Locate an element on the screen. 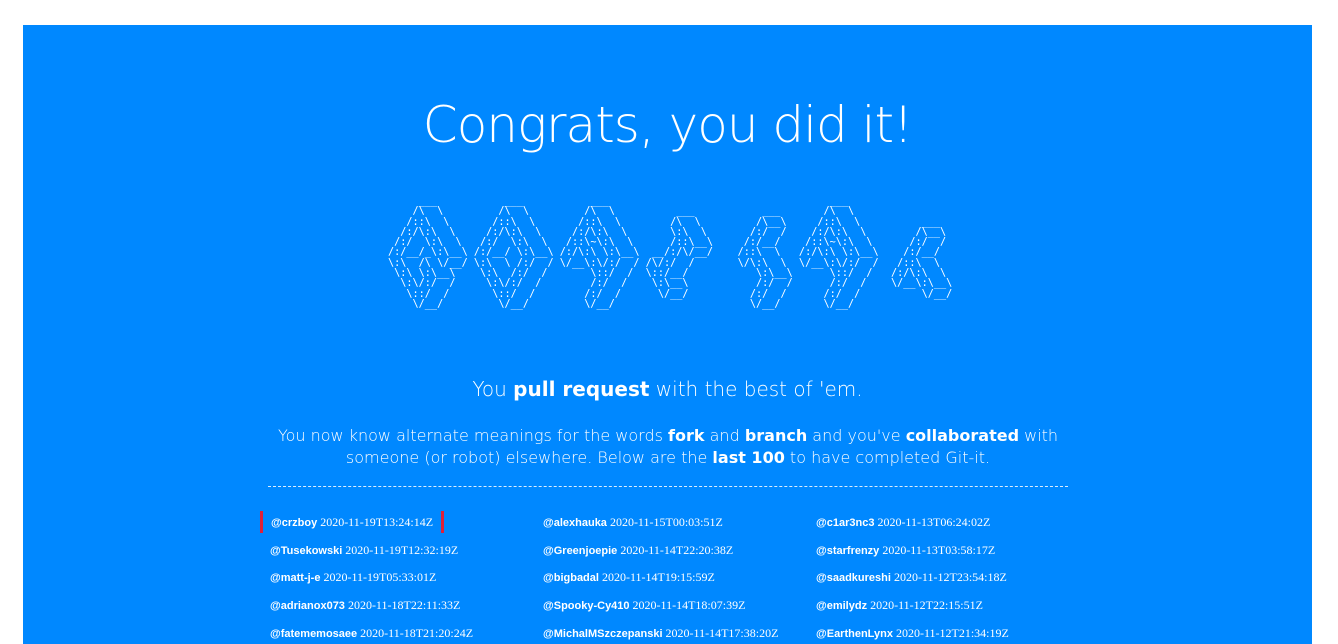 This screenshot has height=644, width=1338. completion-time: 2020-11-18T22:11:33Z is located at coordinates (404, 605).